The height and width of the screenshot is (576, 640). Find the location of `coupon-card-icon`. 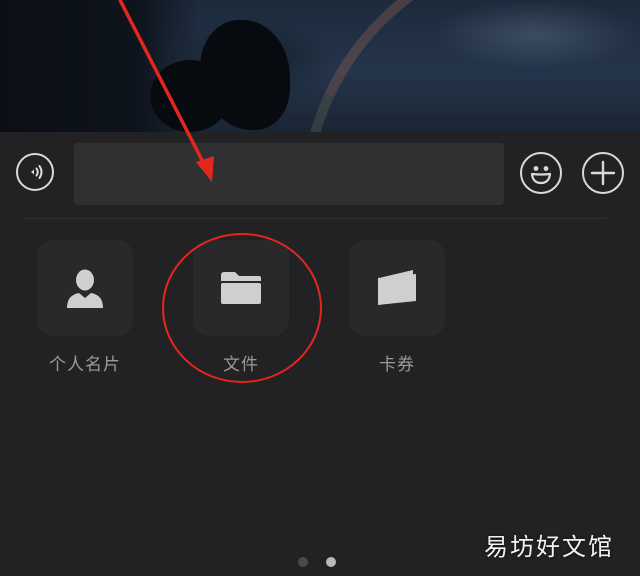

coupon-card-icon is located at coordinates (397, 287).